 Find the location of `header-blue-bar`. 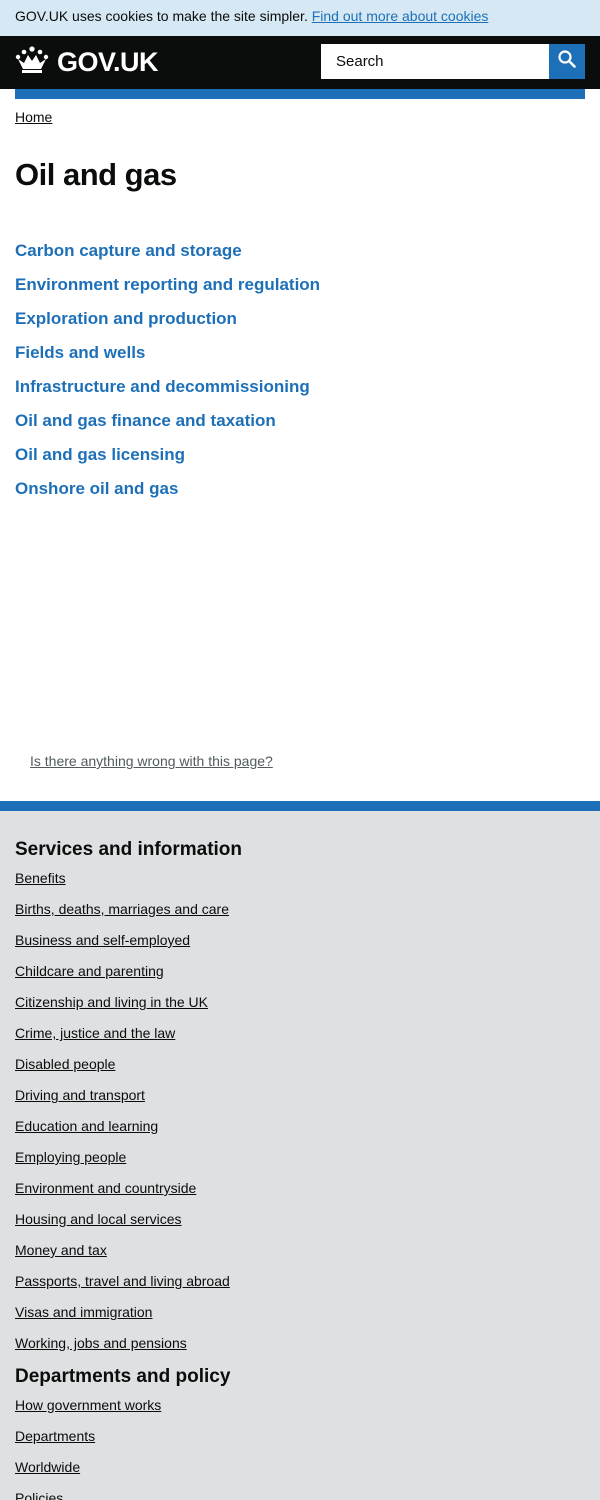

header-blue-bar is located at coordinates (300, 94).